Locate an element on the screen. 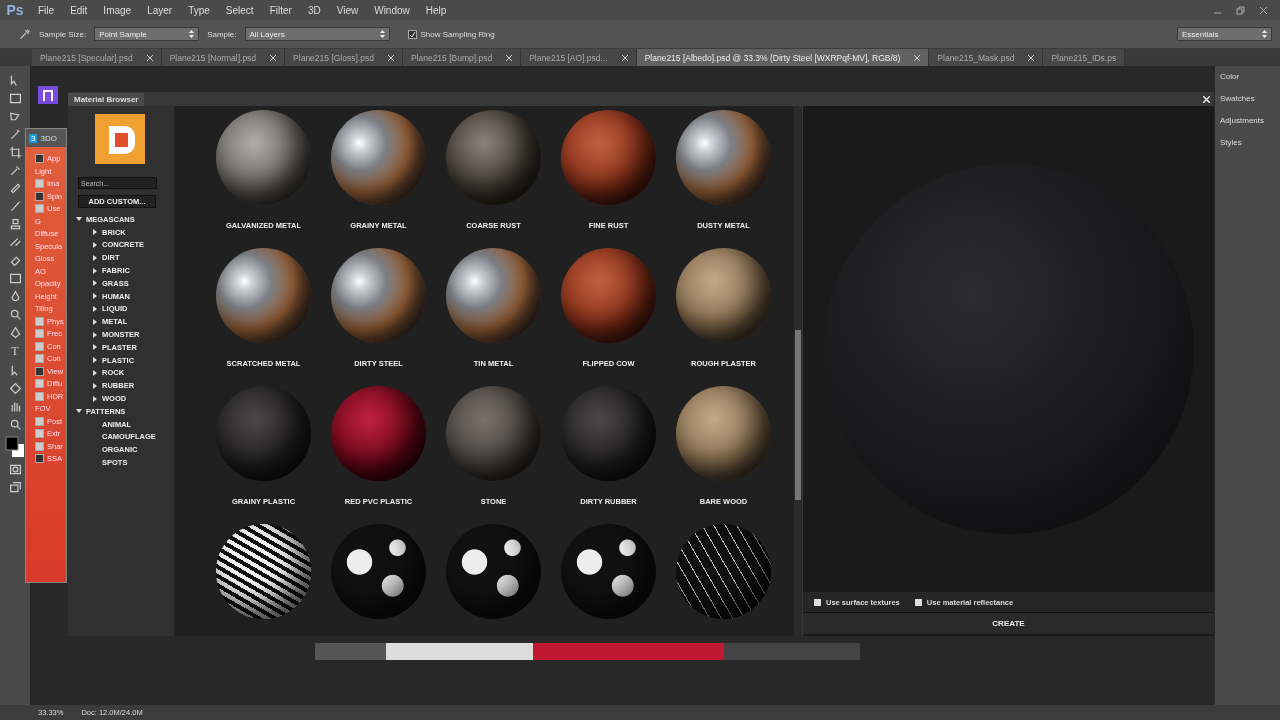 The width and height of the screenshot is (1280, 720). panel-tab: Adjustments is located at coordinates (1250, 120).